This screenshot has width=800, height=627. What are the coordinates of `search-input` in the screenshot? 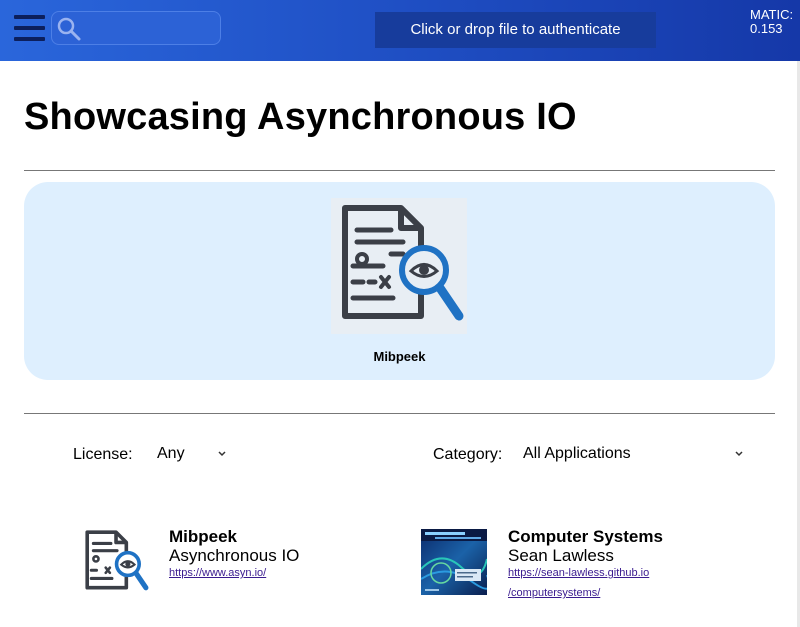 It's located at (152, 29).